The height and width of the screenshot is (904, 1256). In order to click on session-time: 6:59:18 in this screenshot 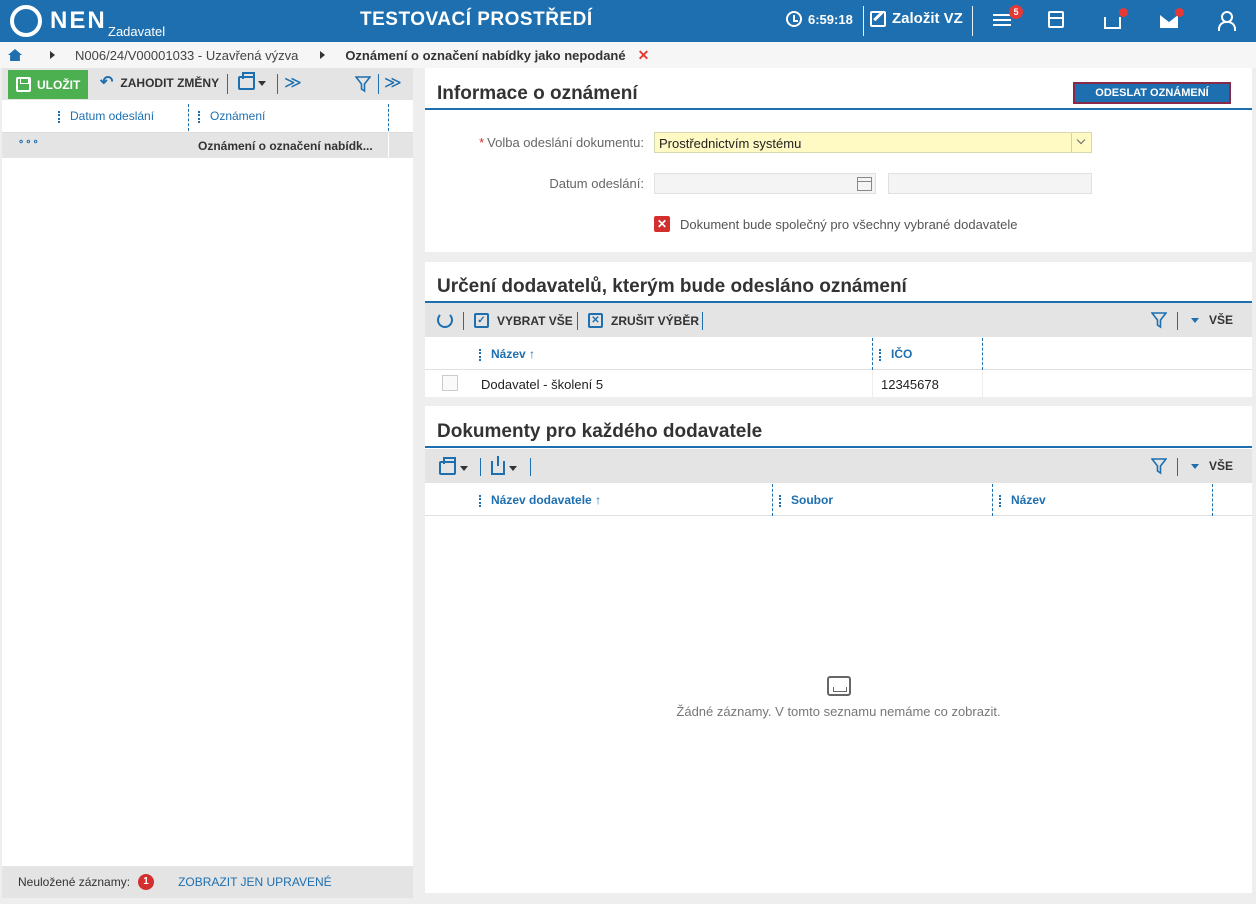, I will do `click(830, 19)`.